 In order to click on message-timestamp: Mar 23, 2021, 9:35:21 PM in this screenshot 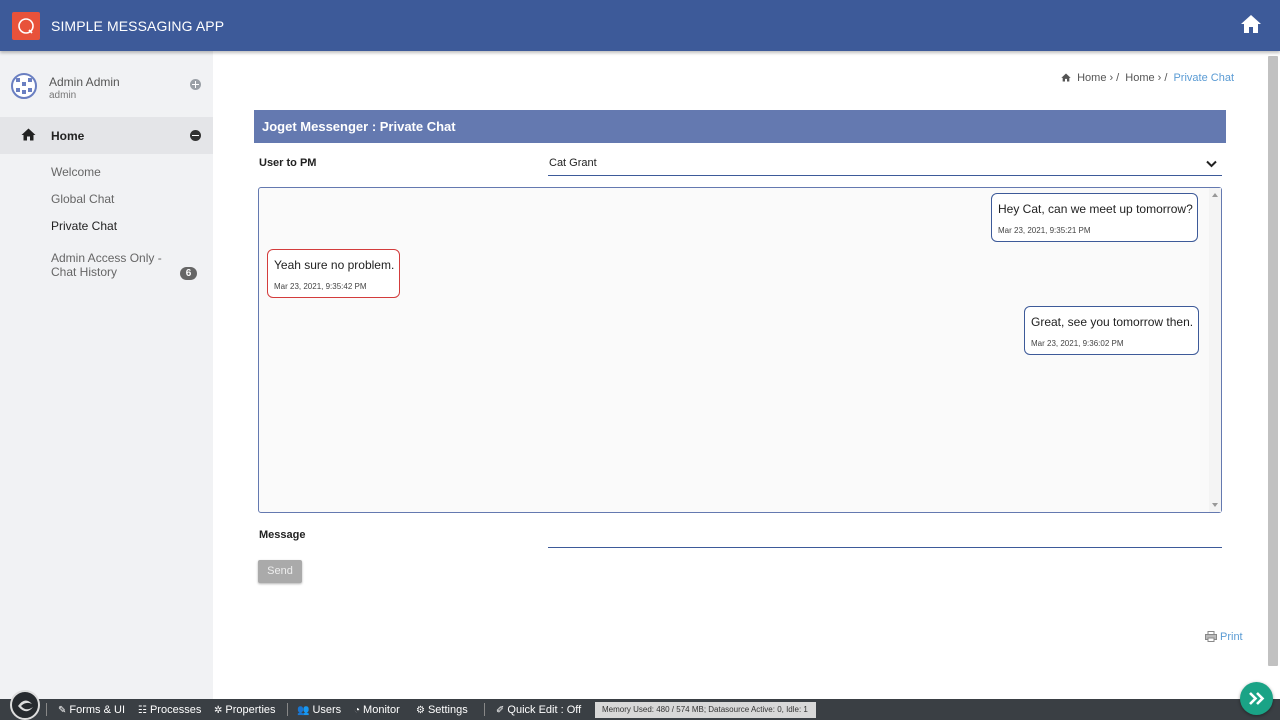, I will do `click(1044, 230)`.